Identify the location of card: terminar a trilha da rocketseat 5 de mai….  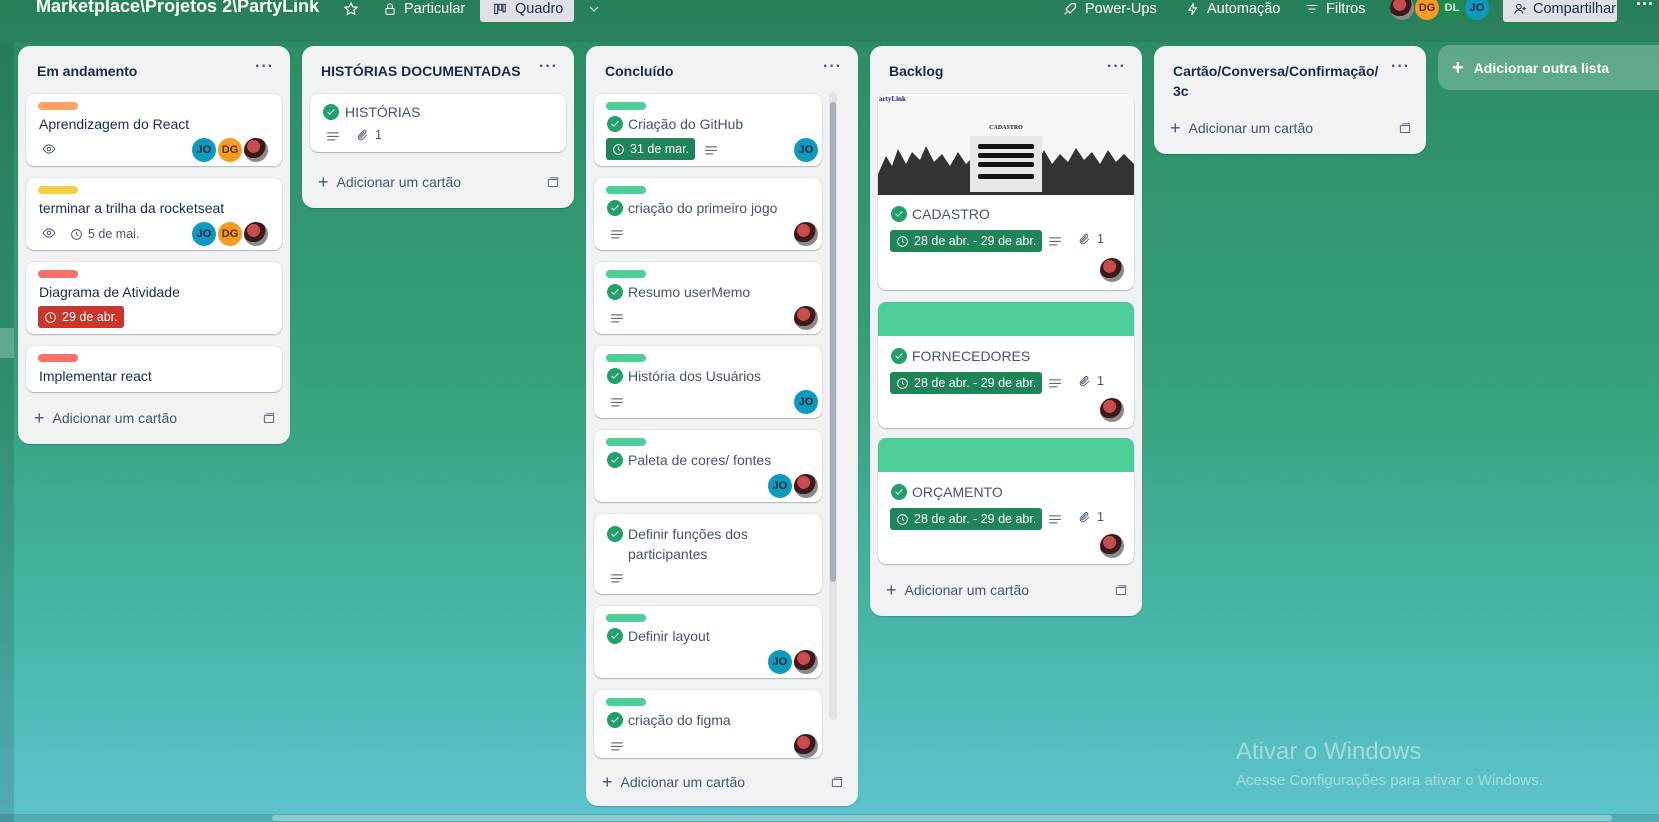
(154, 214).